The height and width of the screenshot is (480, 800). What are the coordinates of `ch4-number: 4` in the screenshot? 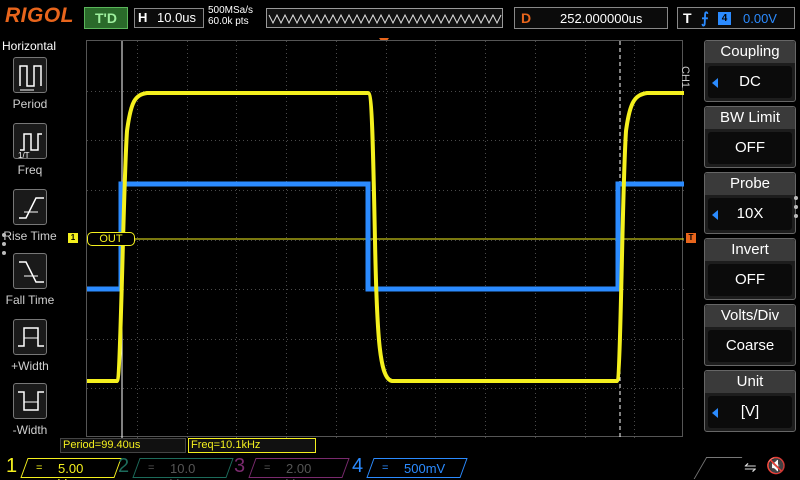 It's located at (358, 466).